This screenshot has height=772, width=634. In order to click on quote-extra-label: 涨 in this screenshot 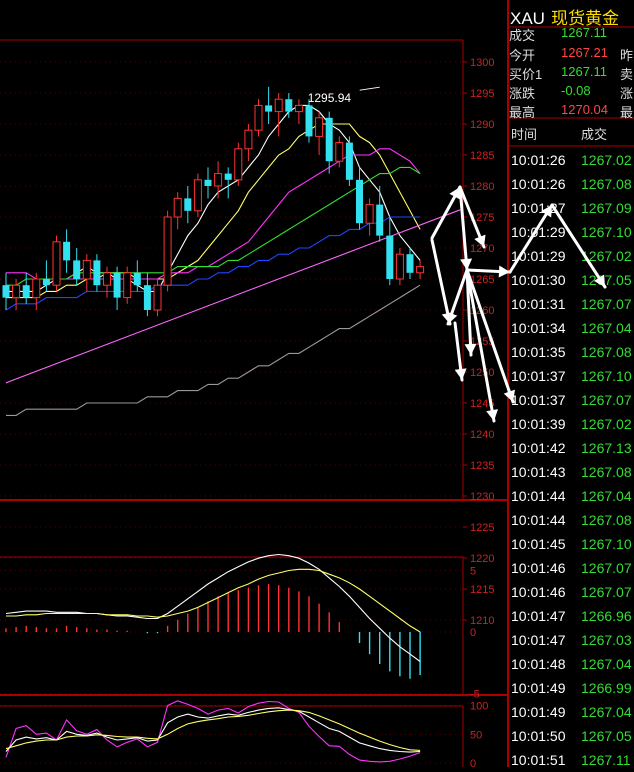, I will do `click(627, 93)`.